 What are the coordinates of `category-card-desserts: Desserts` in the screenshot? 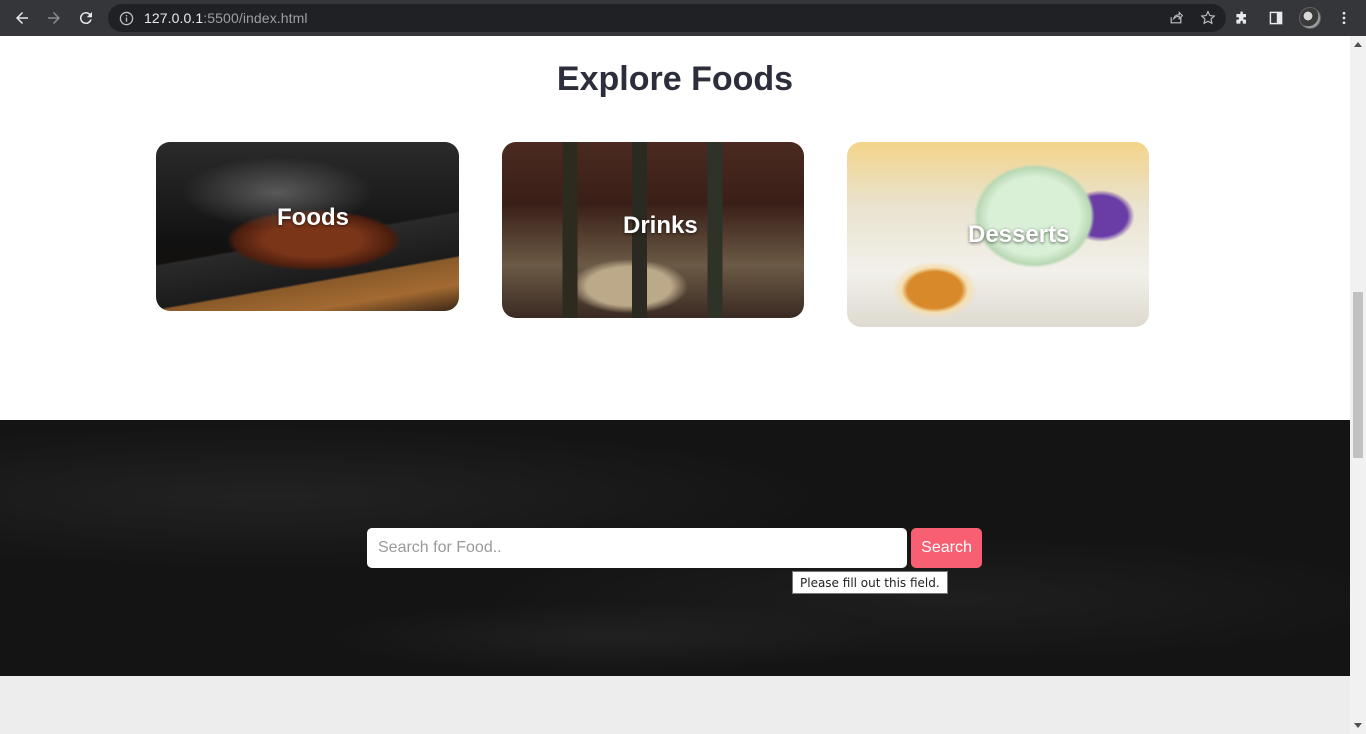 It's located at (998, 234).